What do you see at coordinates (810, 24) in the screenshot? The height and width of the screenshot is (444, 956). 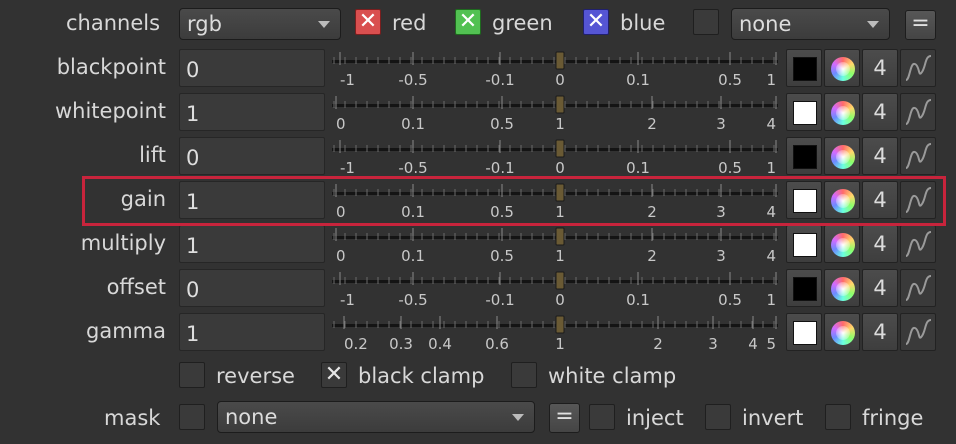 I see `extra-channel-dropdown: none` at bounding box center [810, 24].